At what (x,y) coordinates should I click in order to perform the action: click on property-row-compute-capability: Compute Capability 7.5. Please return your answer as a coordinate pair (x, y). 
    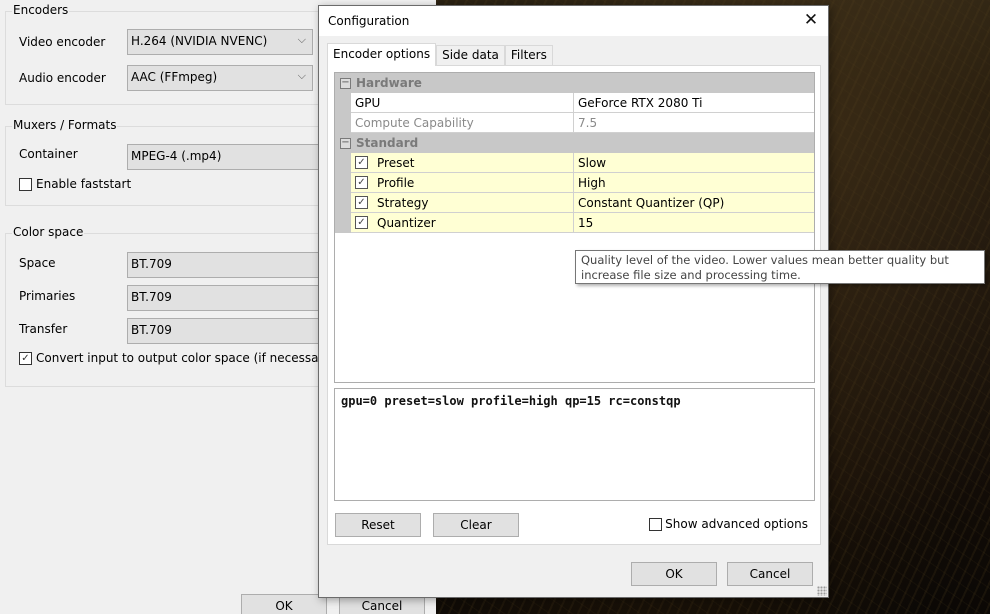
    Looking at the image, I should click on (574, 123).